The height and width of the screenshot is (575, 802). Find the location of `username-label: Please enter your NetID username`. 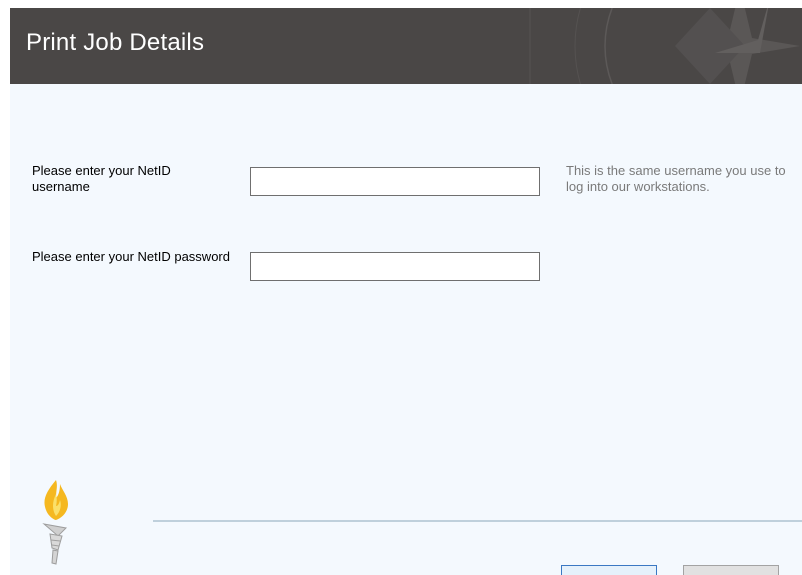

username-label: Please enter your NetID username is located at coordinates (101, 178).